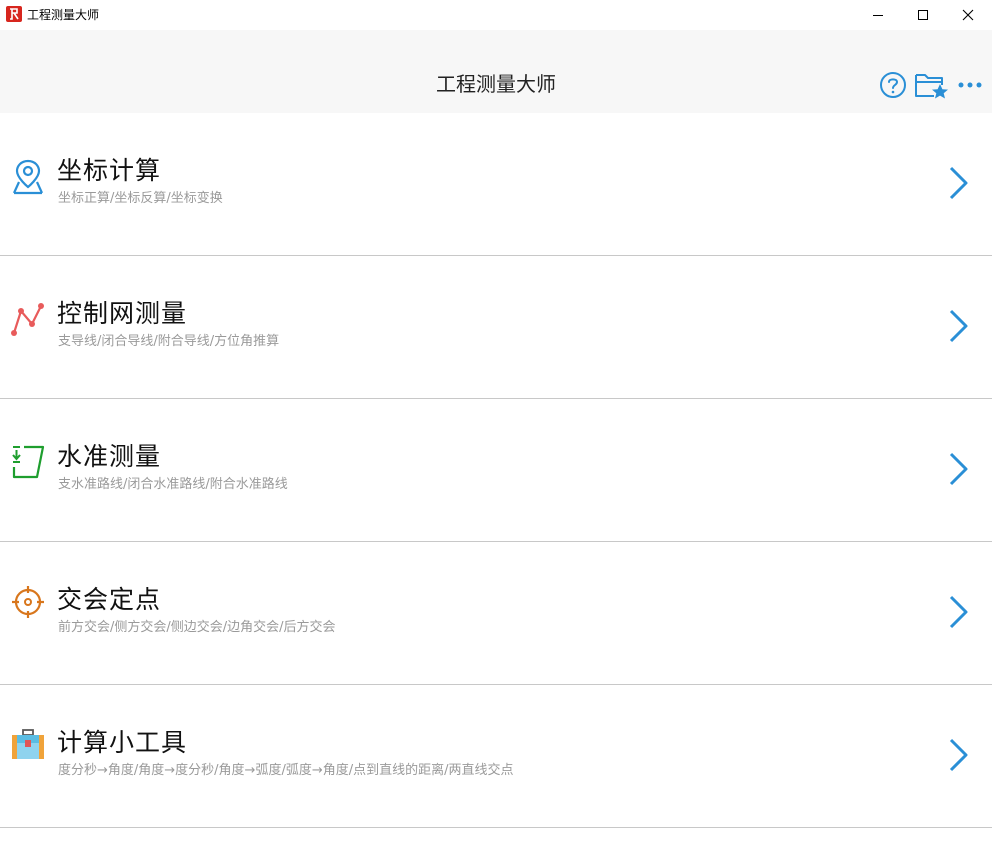  Describe the element at coordinates (286, 770) in the screenshot. I see `menu-item-subtitle: 度分秒→角度/角度→度分秒/角度→弧度/弧度→角度/点到直线的距离/两直线交点` at that location.